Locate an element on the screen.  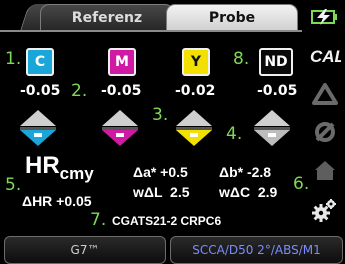
bottom-g7-label: G7™ is located at coordinates (85, 250).